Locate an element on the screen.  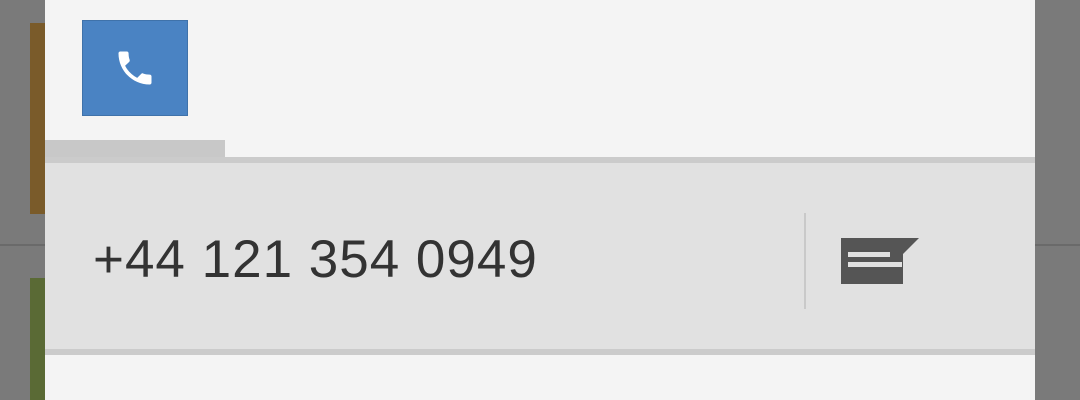
tab-indicator is located at coordinates (135, 149).